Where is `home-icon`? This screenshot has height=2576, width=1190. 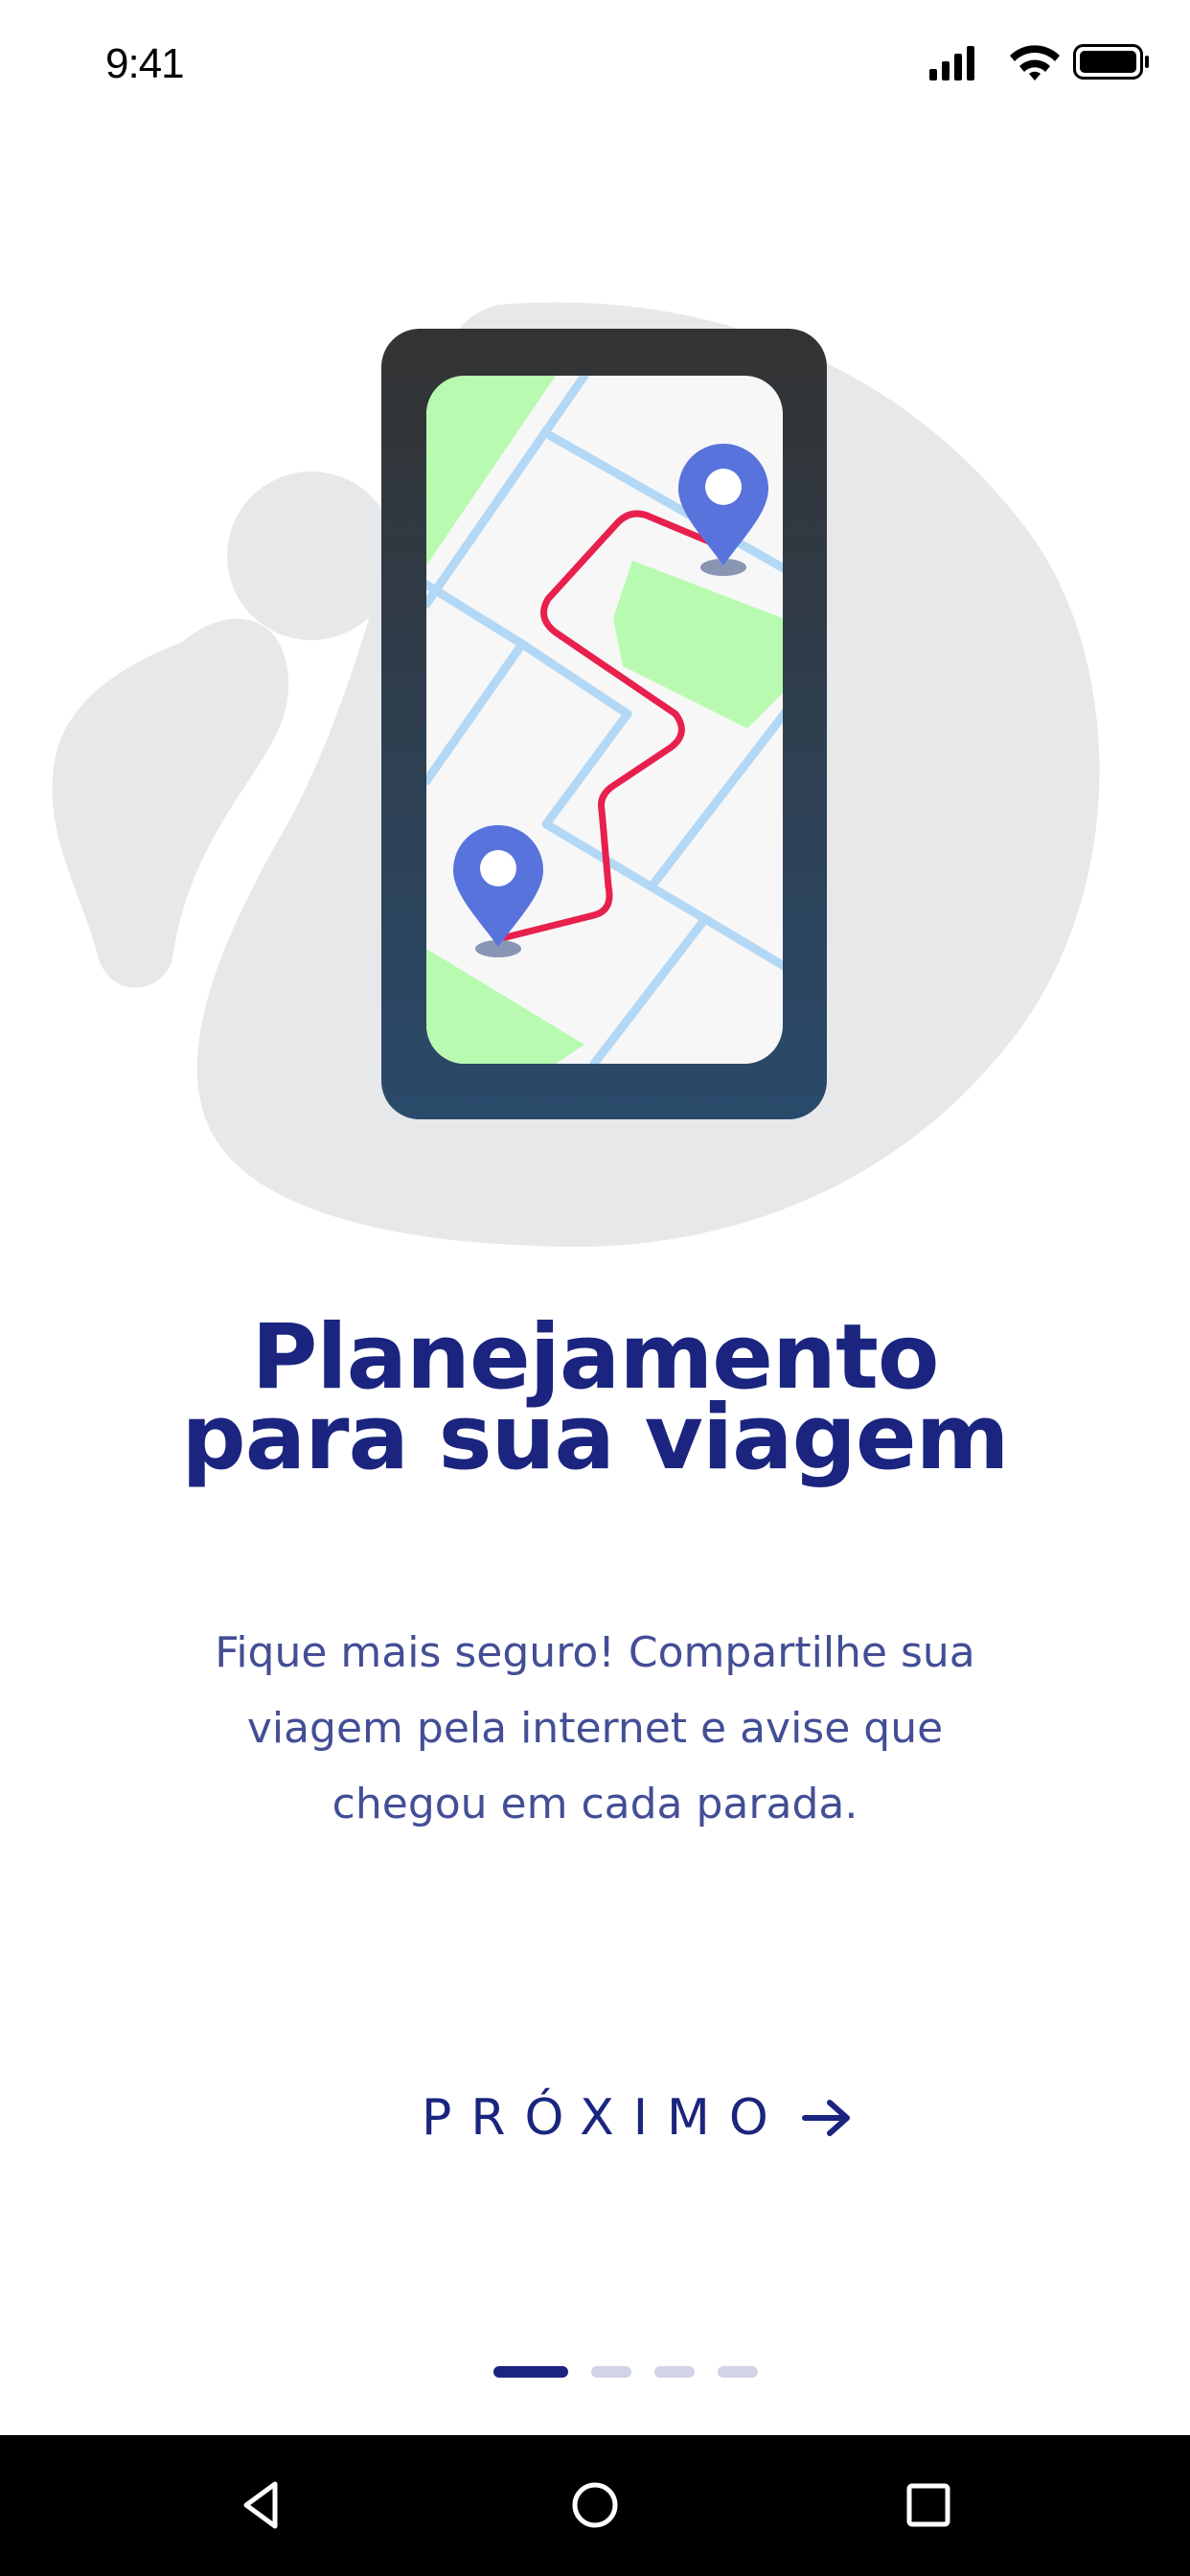
home-icon is located at coordinates (595, 2505).